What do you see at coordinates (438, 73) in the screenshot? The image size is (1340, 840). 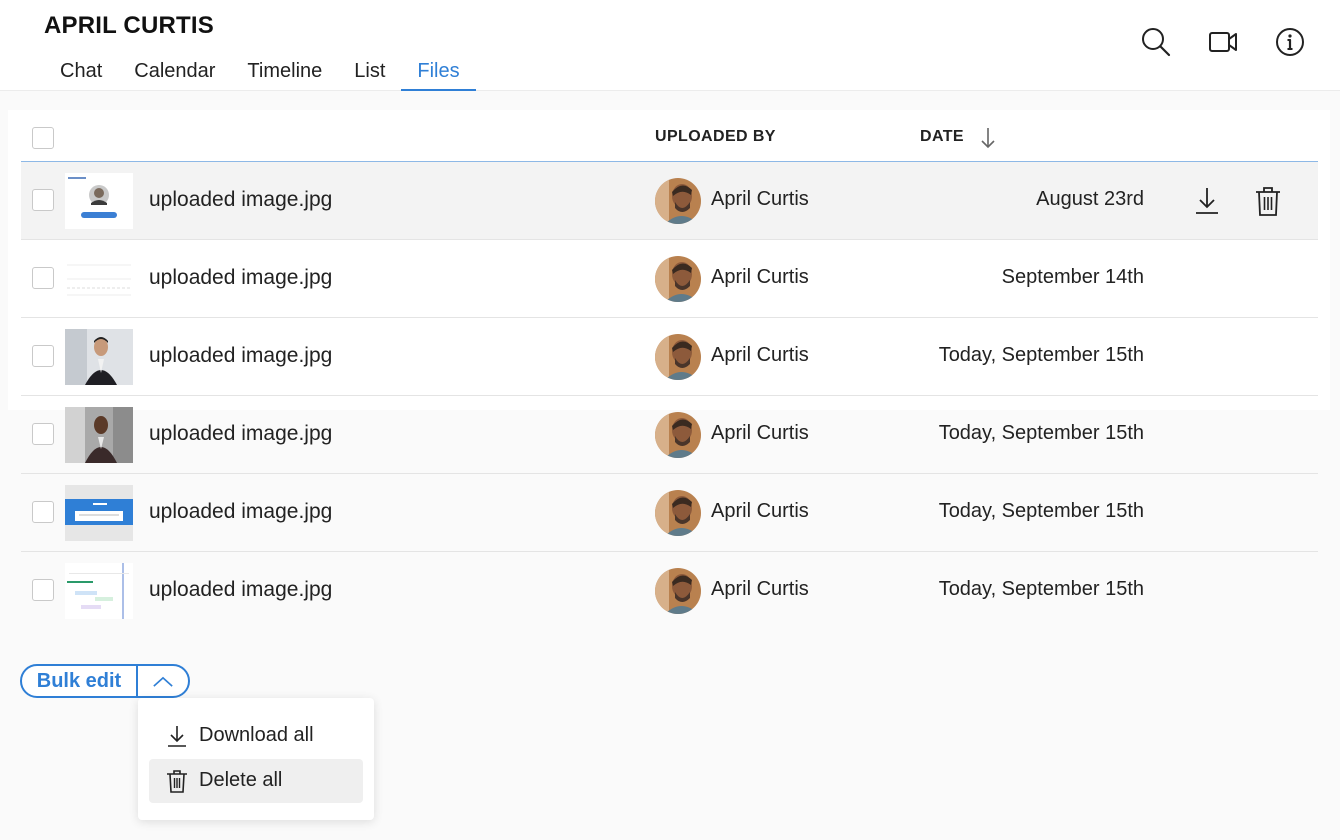 I see `tab-files: Files` at bounding box center [438, 73].